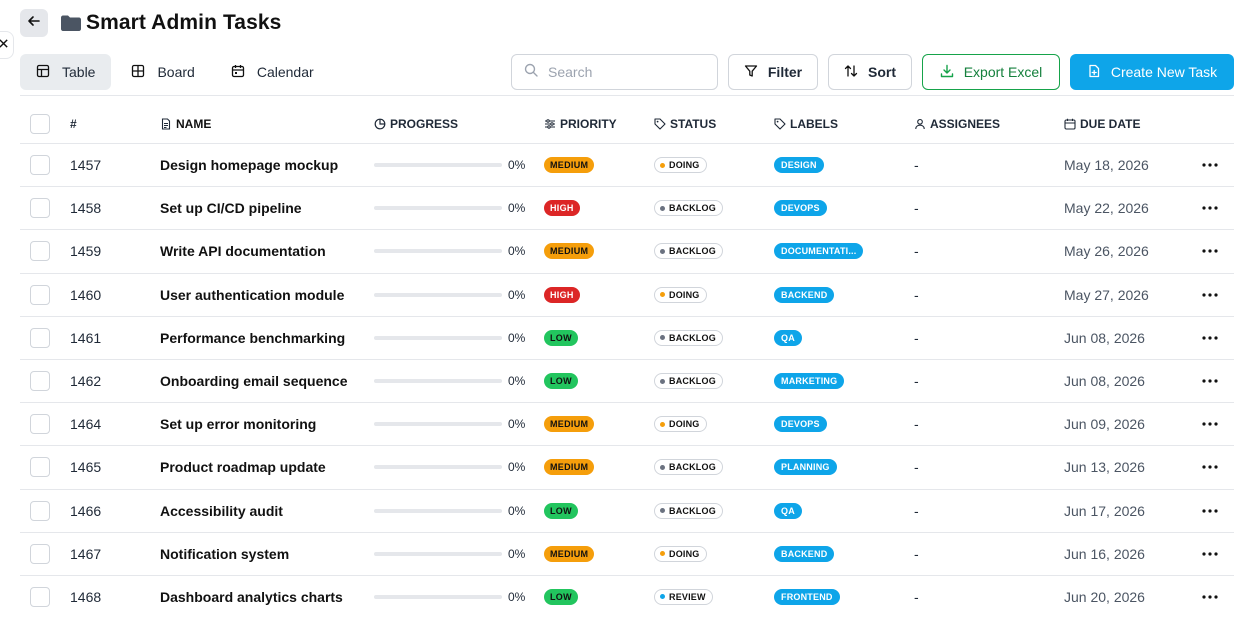 This screenshot has height=618, width=1246. What do you see at coordinates (957, 124) in the screenshot?
I see `col-assignees: ASSIGNEES` at bounding box center [957, 124].